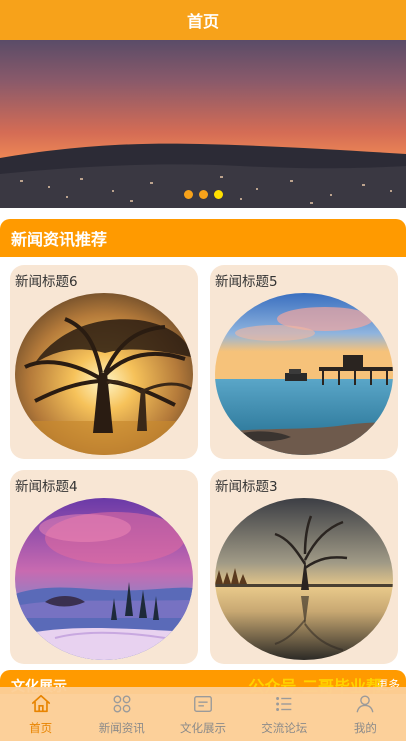  Describe the element at coordinates (218, 194) in the screenshot. I see `carousel-dot-active` at that location.